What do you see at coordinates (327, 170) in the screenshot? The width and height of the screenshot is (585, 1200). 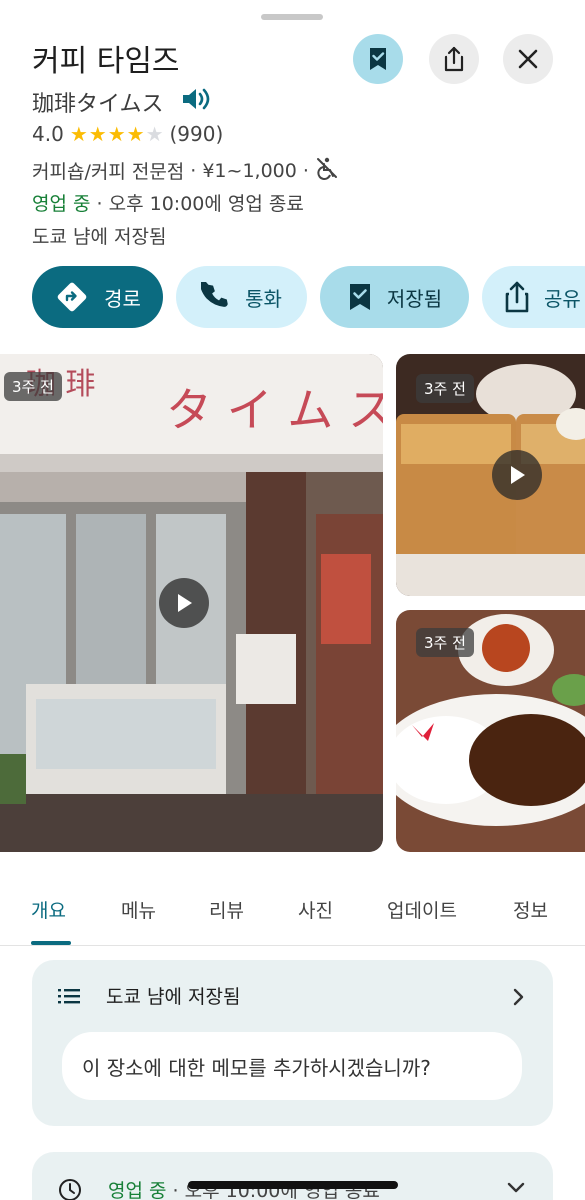 I see `not-wheelchair-accessible-icon` at bounding box center [327, 170].